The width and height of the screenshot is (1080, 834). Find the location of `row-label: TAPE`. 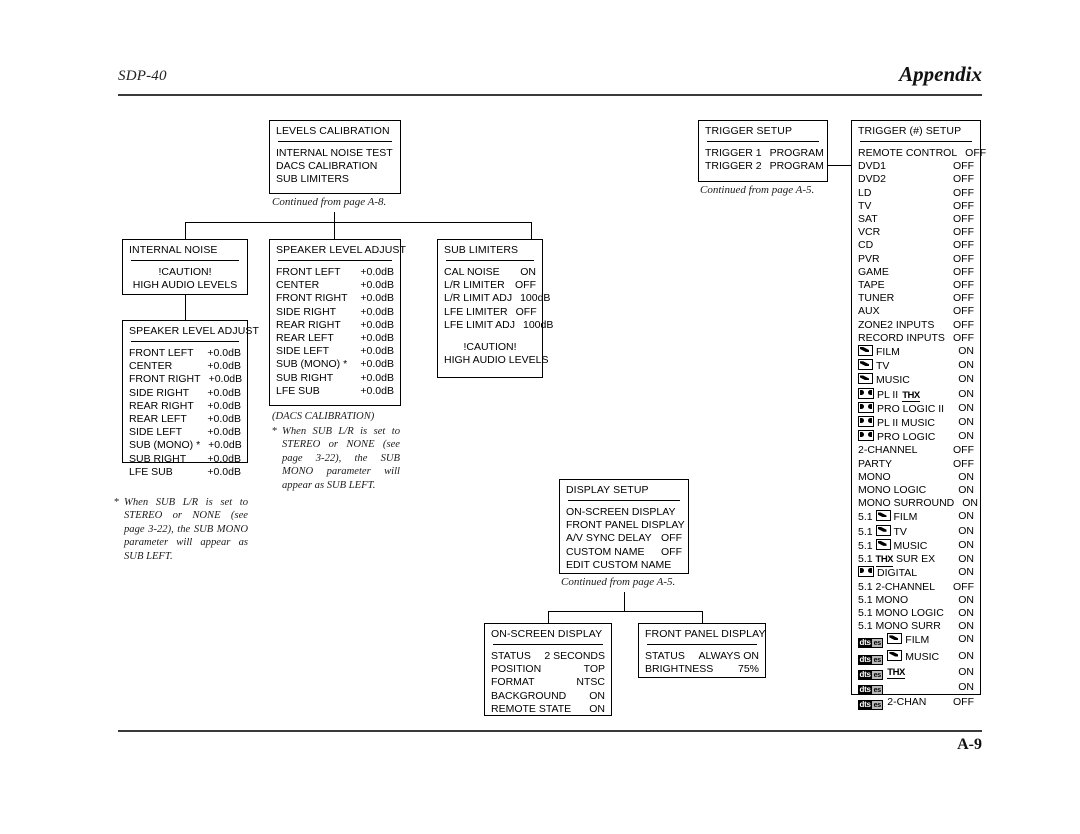

row-label: TAPE is located at coordinates (871, 285).